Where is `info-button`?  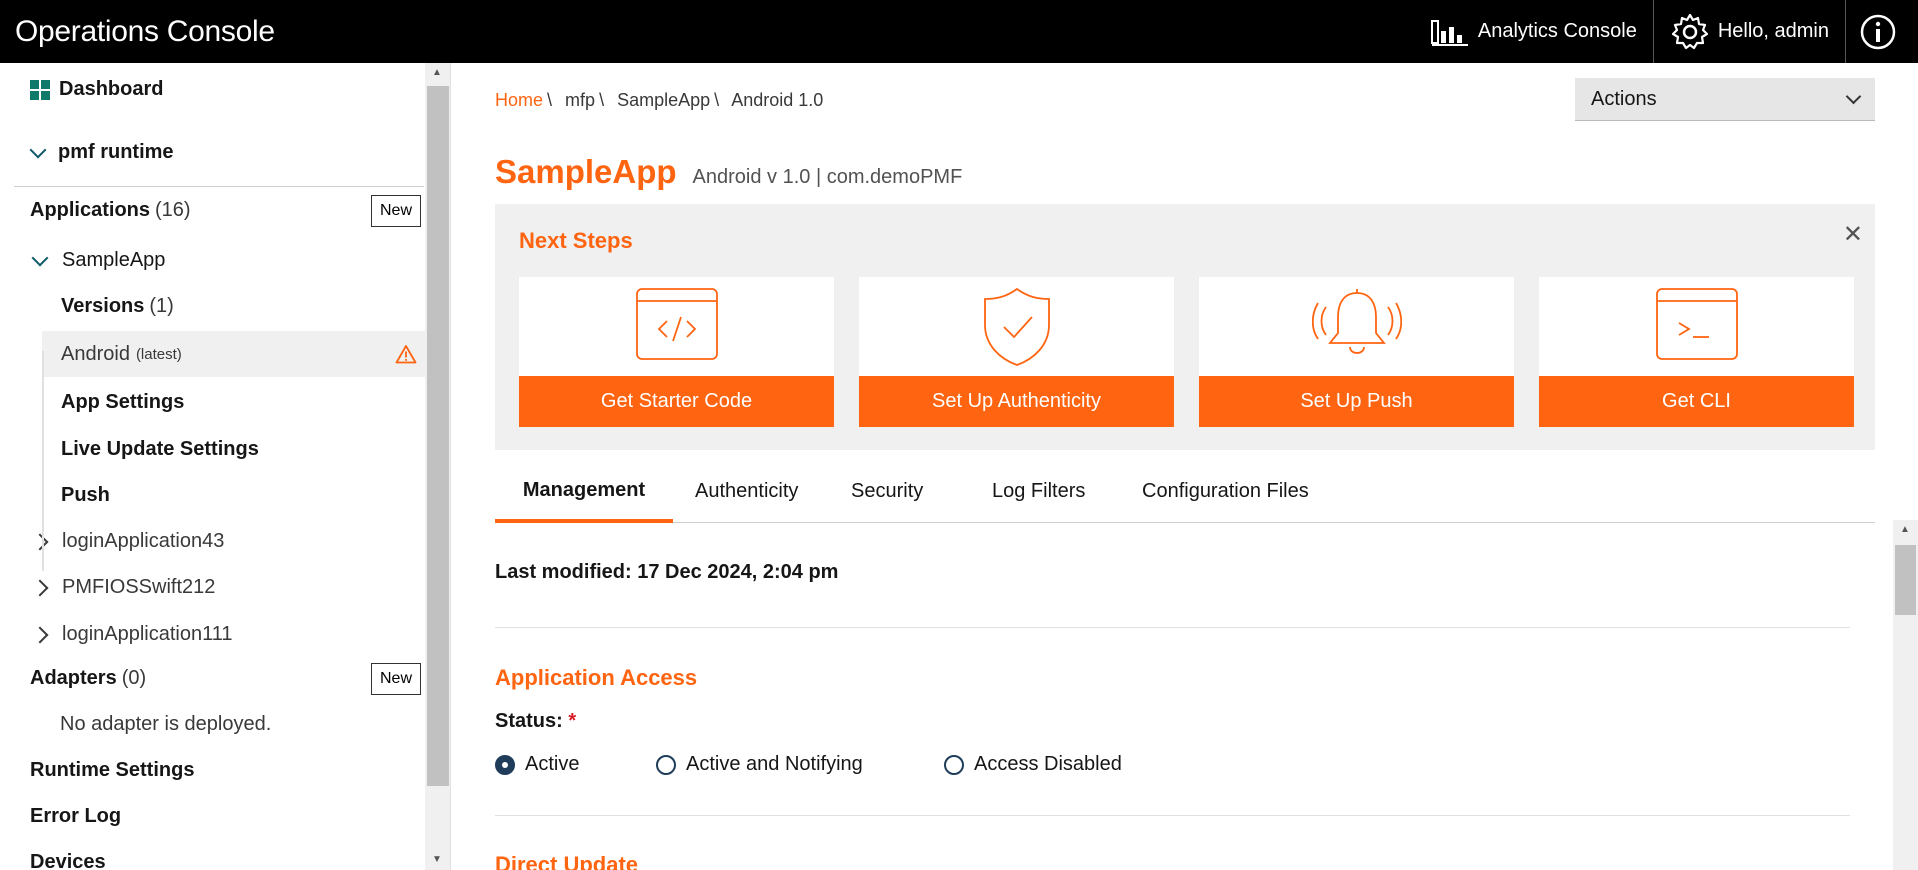 info-button is located at coordinates (1881, 31).